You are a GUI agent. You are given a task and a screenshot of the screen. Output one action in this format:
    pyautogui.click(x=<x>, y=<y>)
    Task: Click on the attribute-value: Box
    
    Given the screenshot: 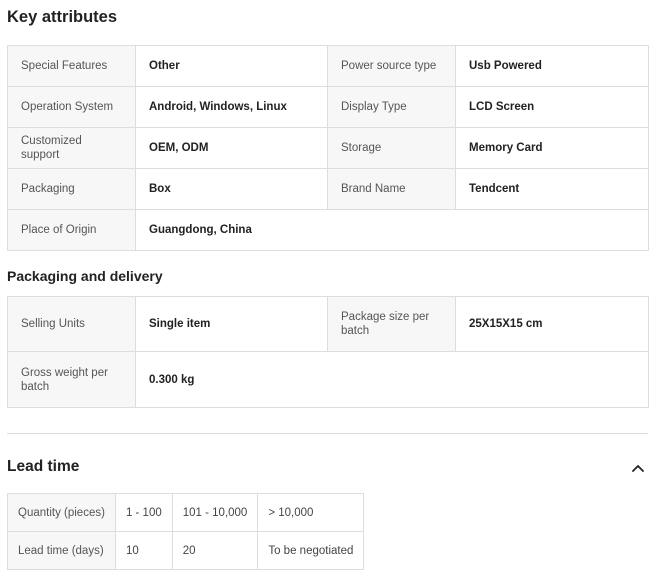 What is the action you would take?
    pyautogui.click(x=231, y=189)
    